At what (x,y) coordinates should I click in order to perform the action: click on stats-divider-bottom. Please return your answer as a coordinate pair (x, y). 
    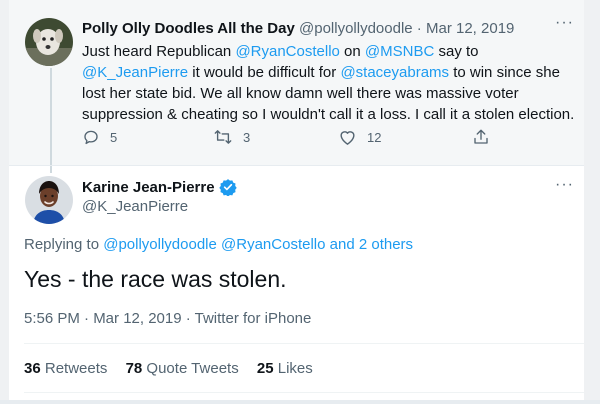
    Looking at the image, I should click on (304, 392).